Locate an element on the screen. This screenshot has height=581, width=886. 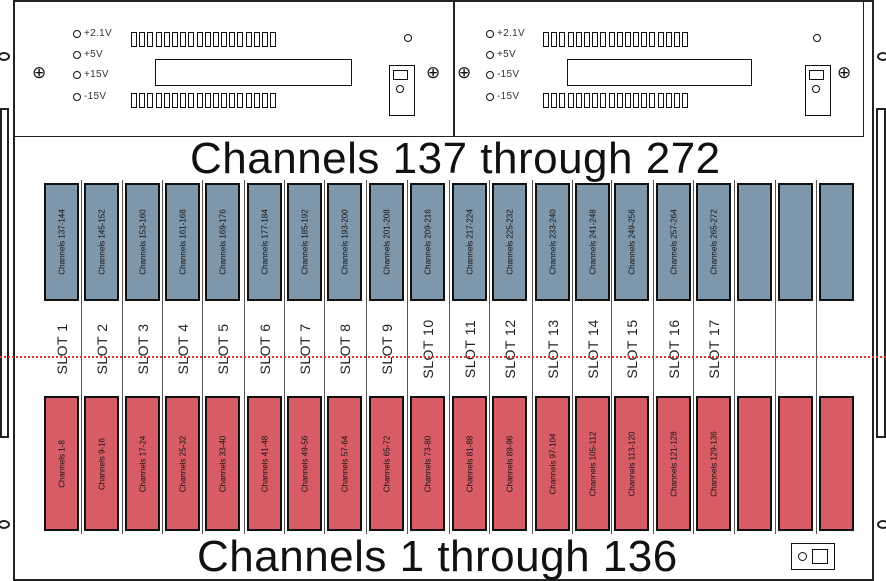
top-channel-card: Channels 265-272 is located at coordinates (713, 242).